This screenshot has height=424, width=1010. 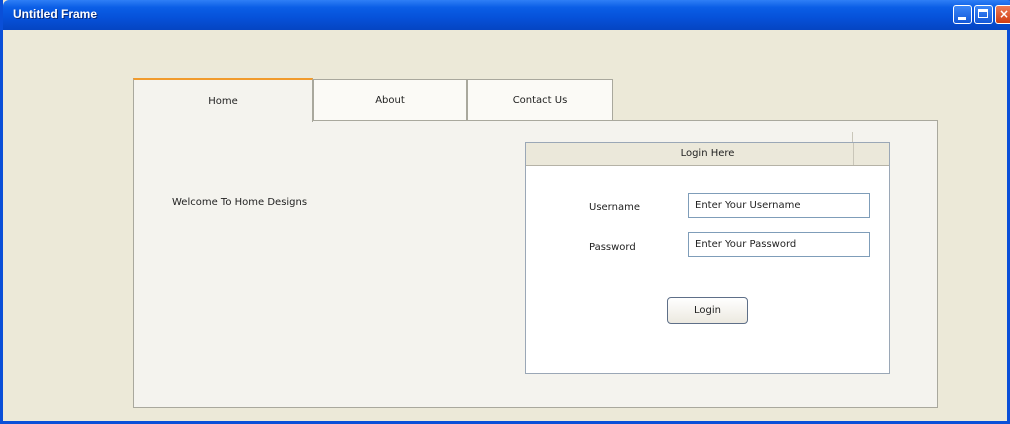 I want to click on username-label: Username, so click(x=614, y=207).